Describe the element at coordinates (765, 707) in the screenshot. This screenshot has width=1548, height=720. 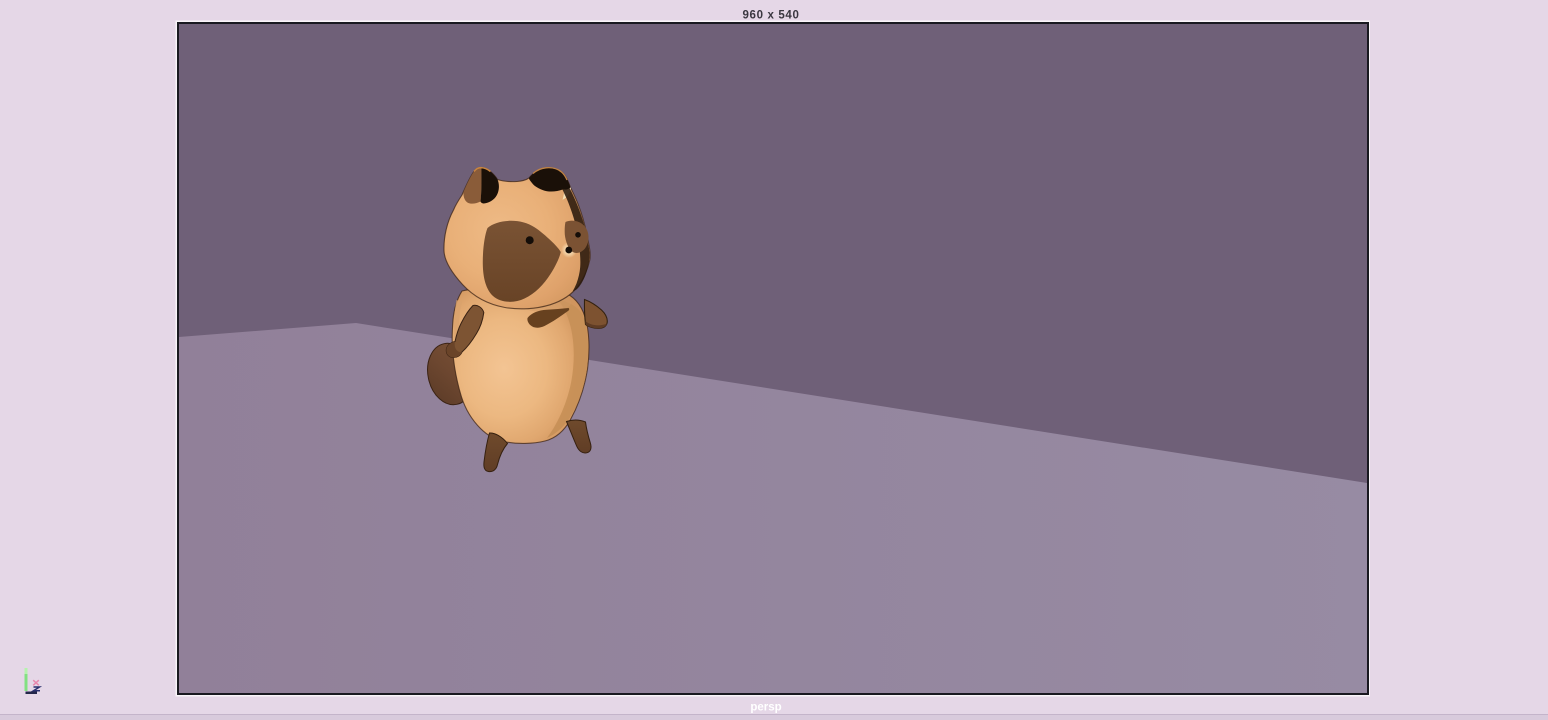
I see `svg-text: persp` at that location.